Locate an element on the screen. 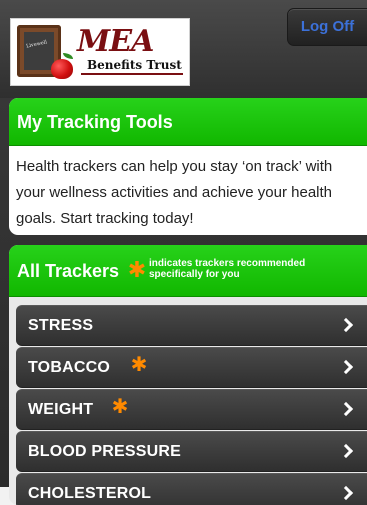 Image resolution: width=367 pixels, height=505 pixels. logo-subbrand-text: Benefits Trust is located at coordinates (134, 65).